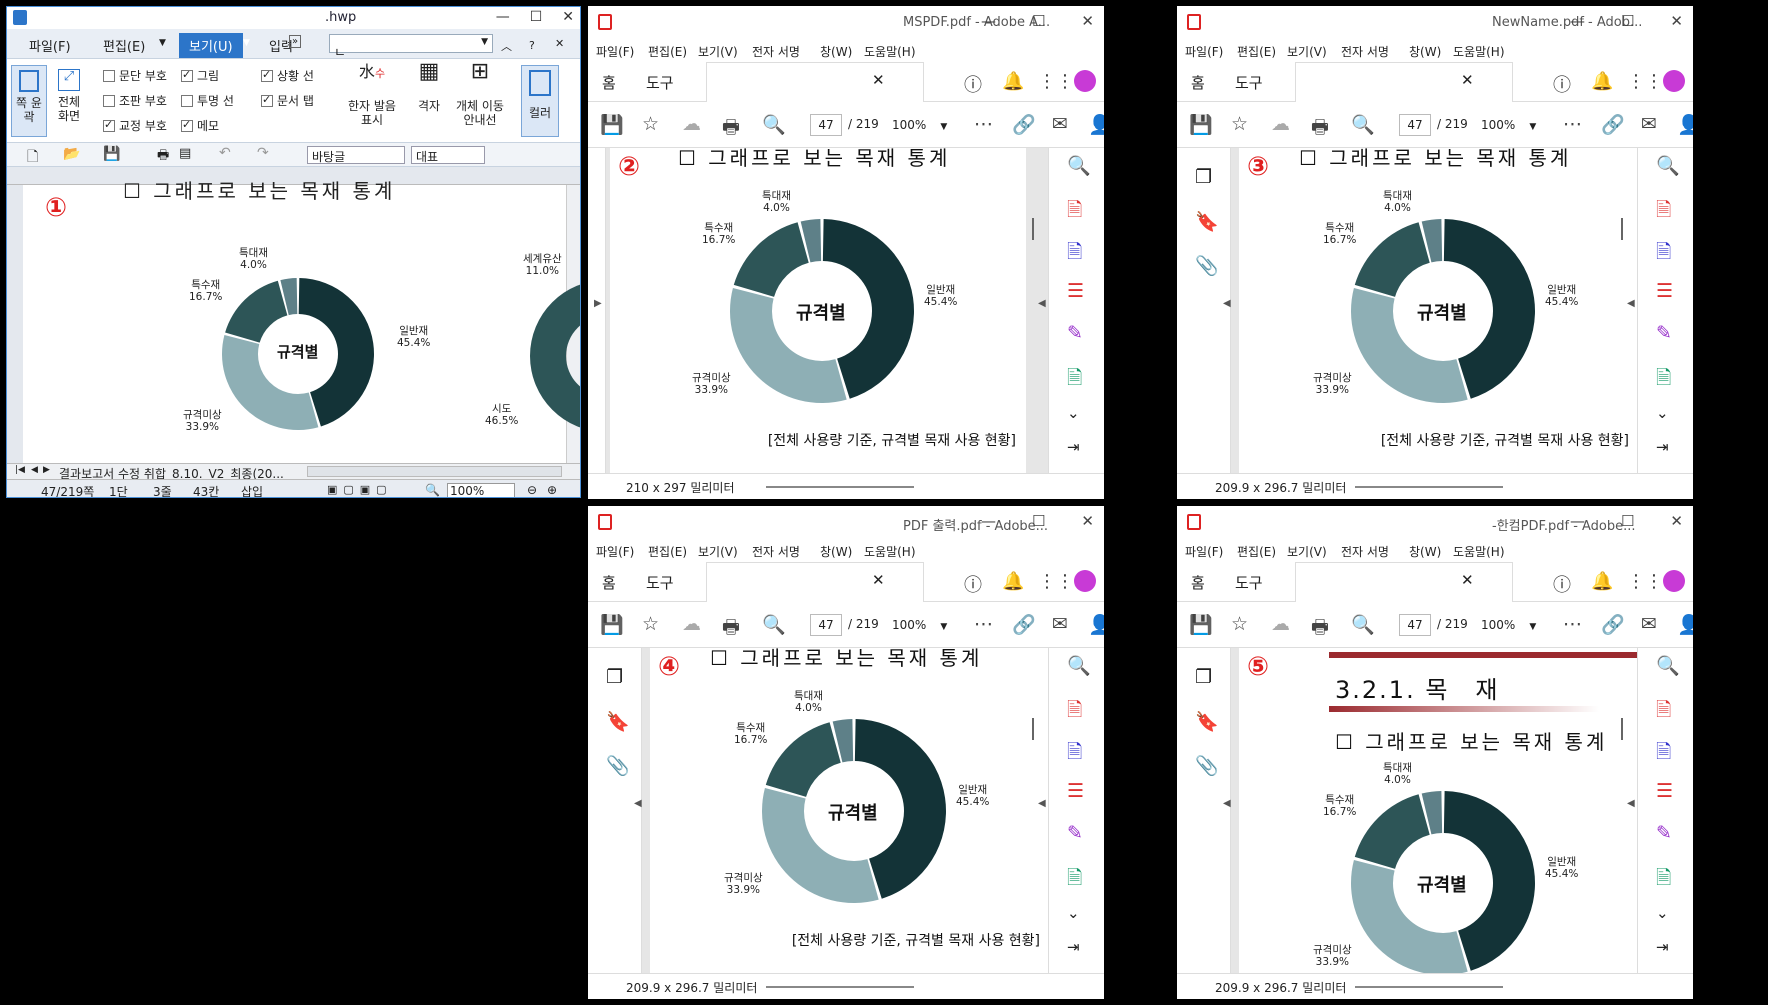  Describe the element at coordinates (162, 43) in the screenshot. I see `menu-edit-dropdown-icon: ▼` at that location.